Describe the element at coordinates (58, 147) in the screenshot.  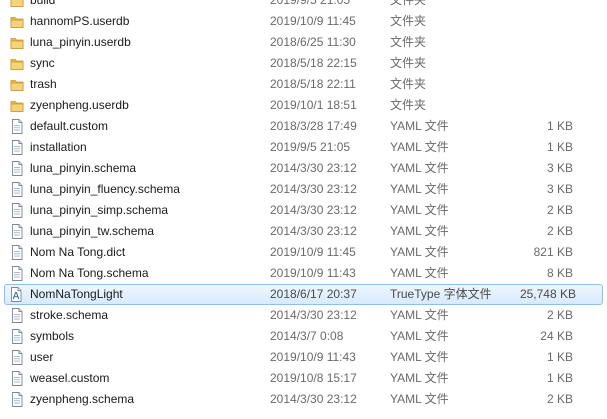
I see `file-name: installation` at that location.